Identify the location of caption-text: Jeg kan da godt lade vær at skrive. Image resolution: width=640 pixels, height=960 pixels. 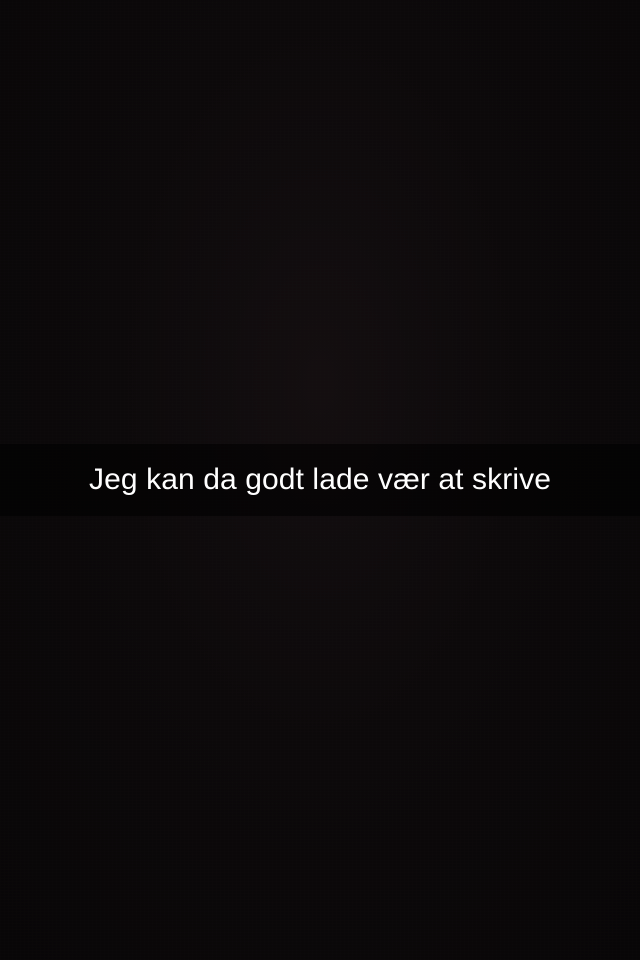
(320, 479).